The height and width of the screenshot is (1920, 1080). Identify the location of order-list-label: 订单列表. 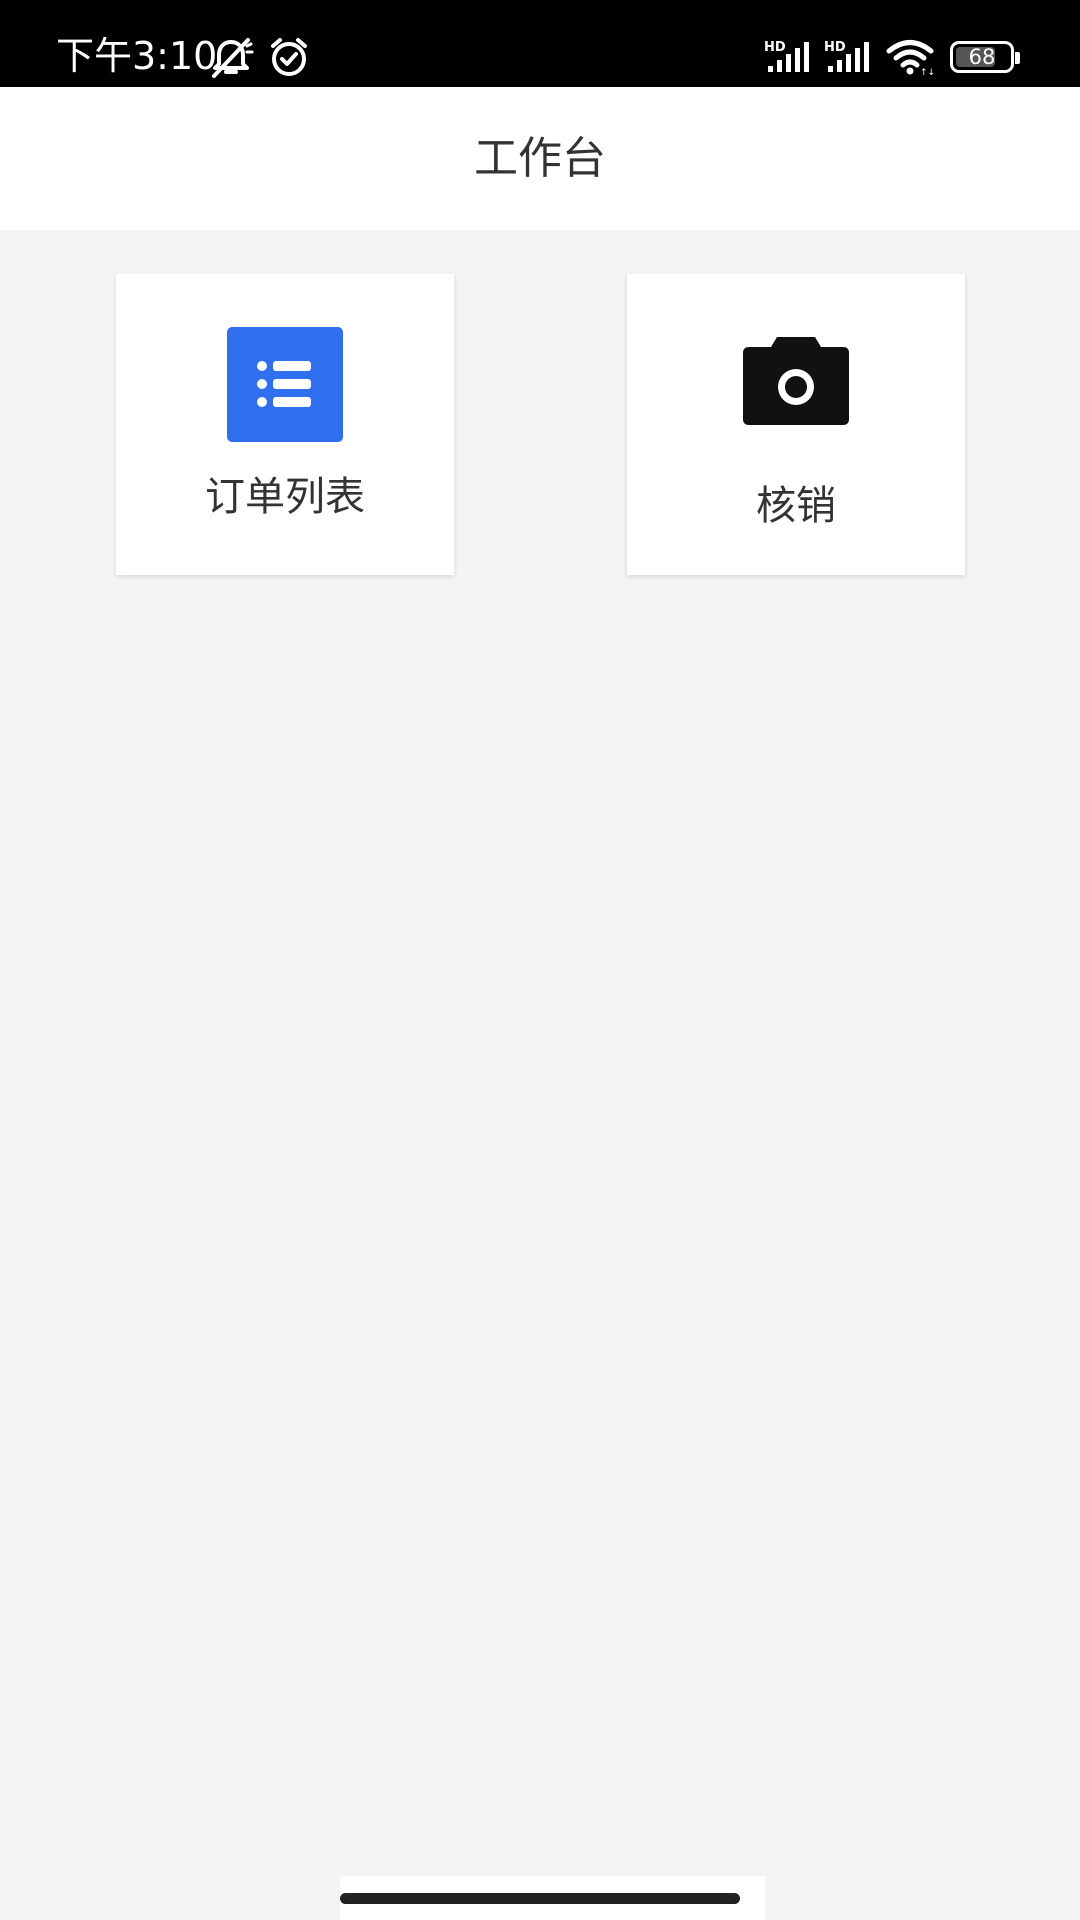
(285, 497).